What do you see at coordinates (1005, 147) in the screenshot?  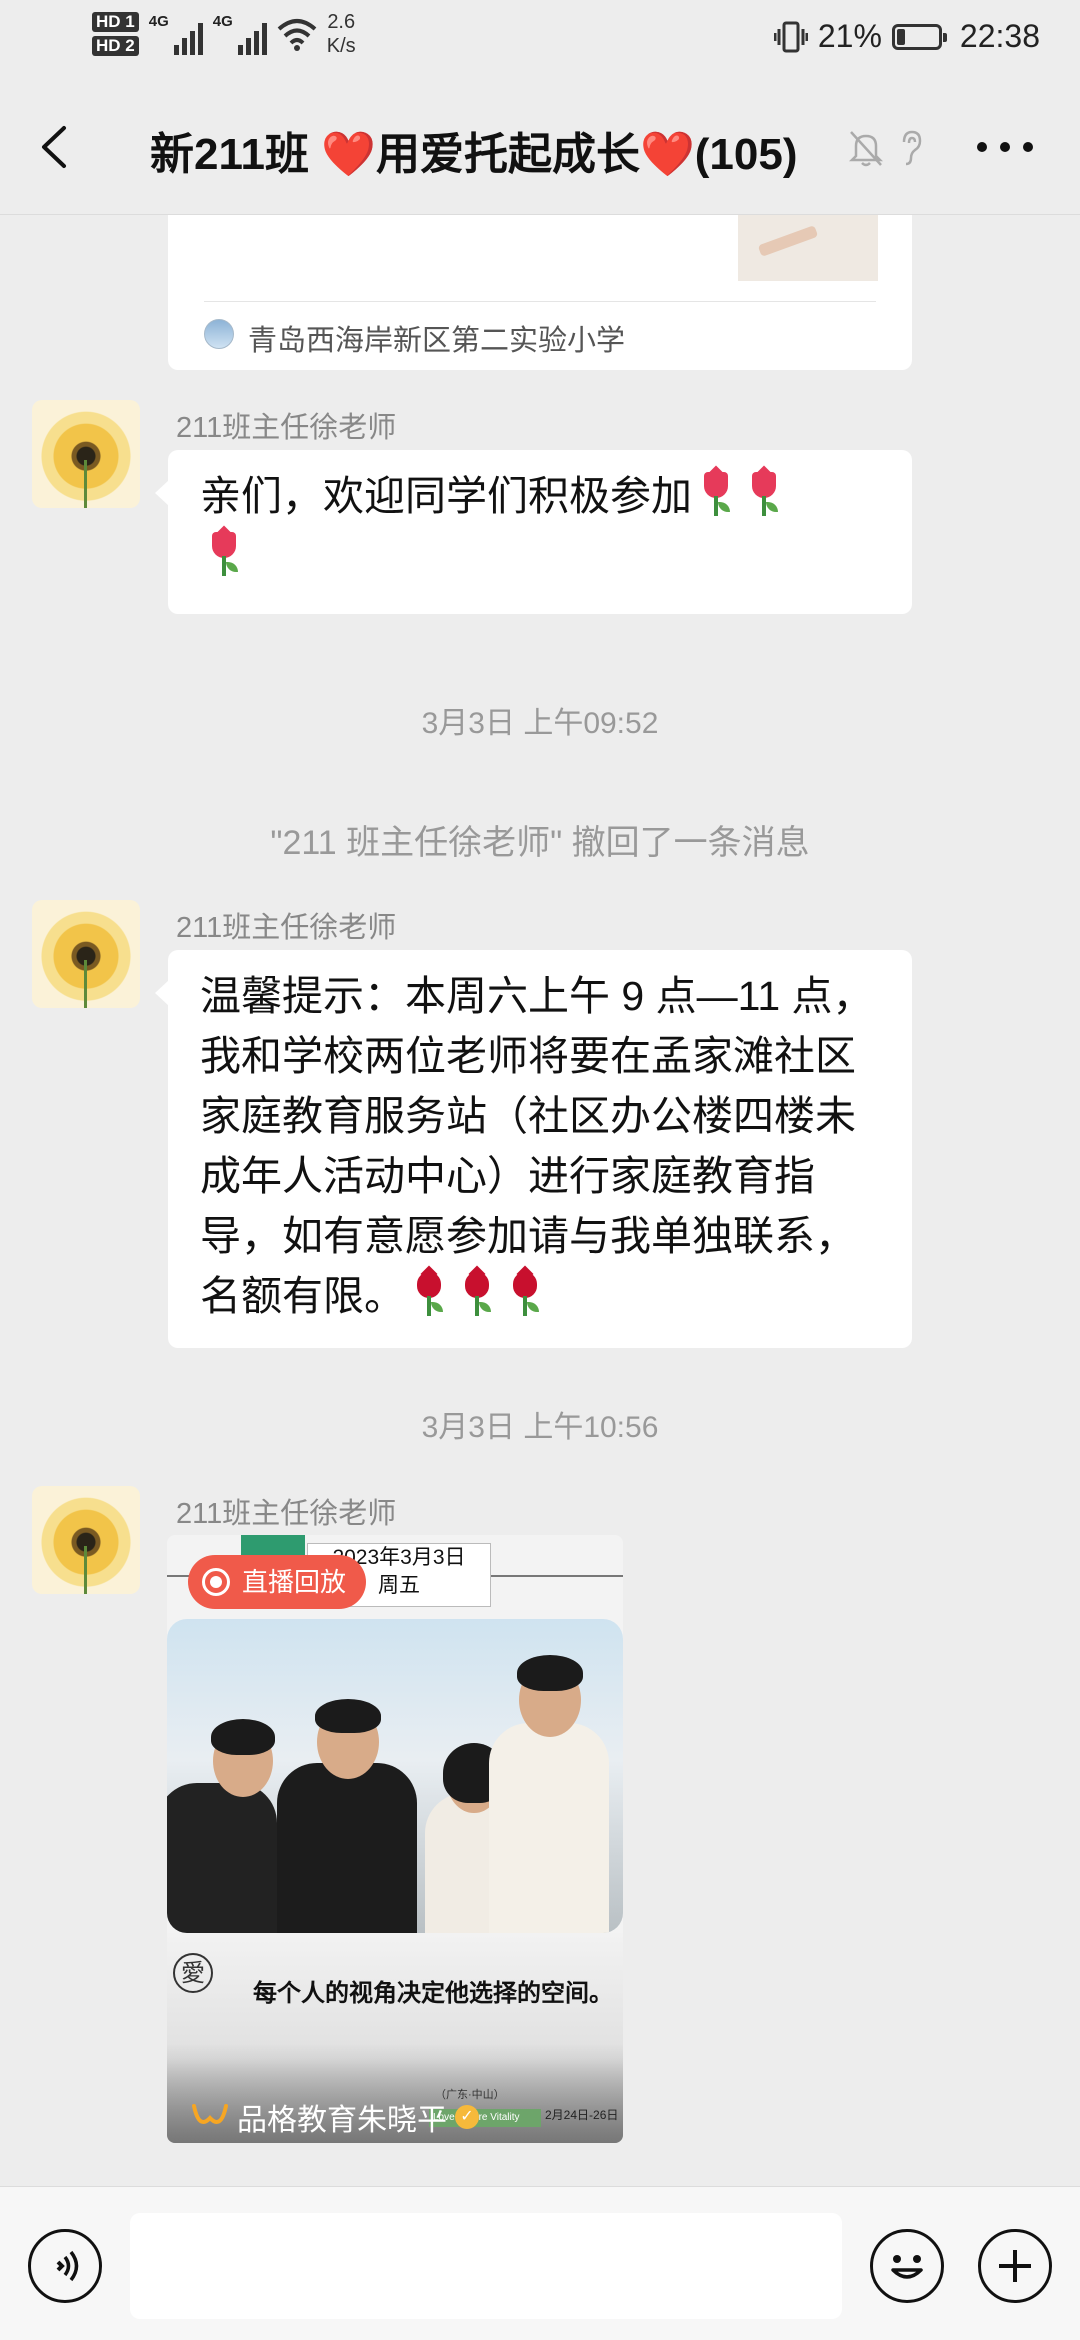 I see `more-options-icon` at bounding box center [1005, 147].